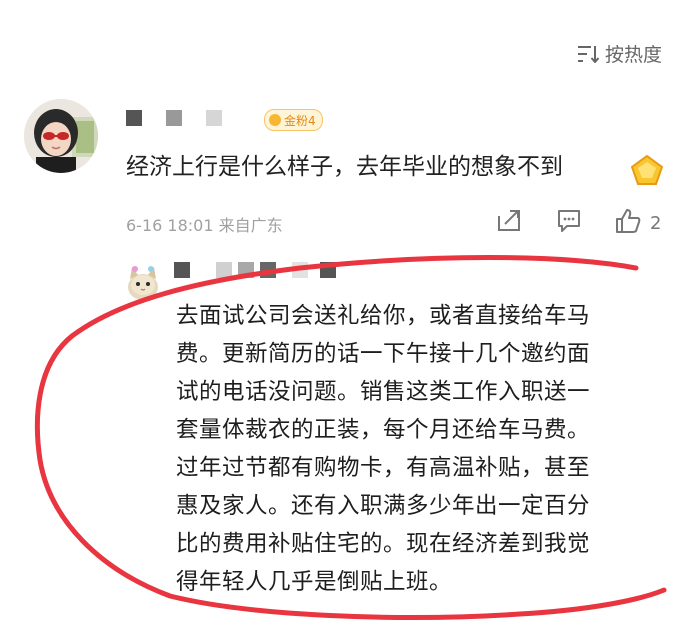 Image resolution: width=690 pixels, height=621 pixels. What do you see at coordinates (633, 55) in the screenshot?
I see `sort-label: 按热度` at bounding box center [633, 55].